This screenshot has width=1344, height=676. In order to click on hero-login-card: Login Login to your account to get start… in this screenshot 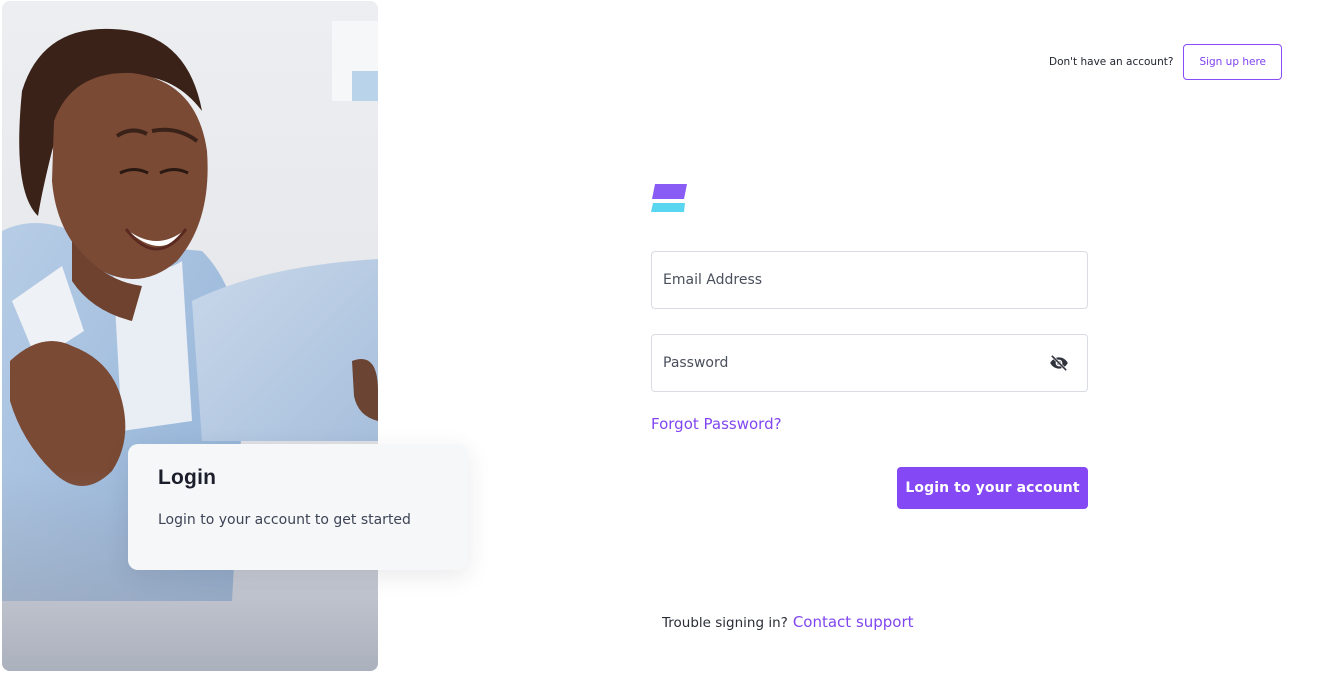, I will do `click(298, 507)`.